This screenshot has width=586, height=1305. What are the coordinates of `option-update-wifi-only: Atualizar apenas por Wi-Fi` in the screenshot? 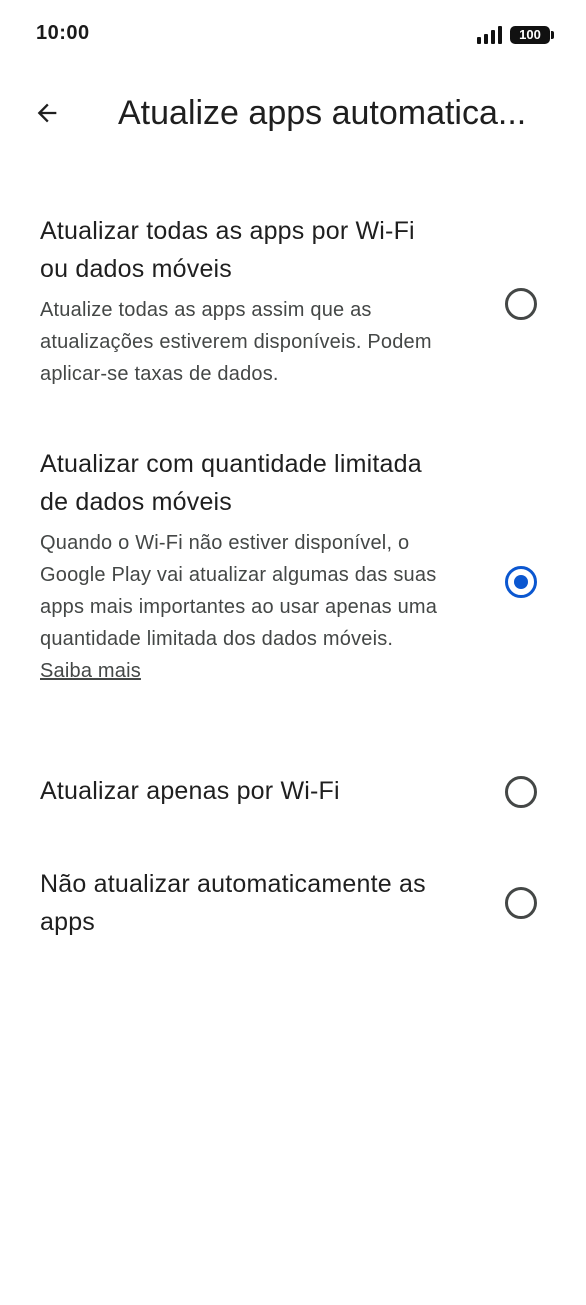 It's located at (293, 792).